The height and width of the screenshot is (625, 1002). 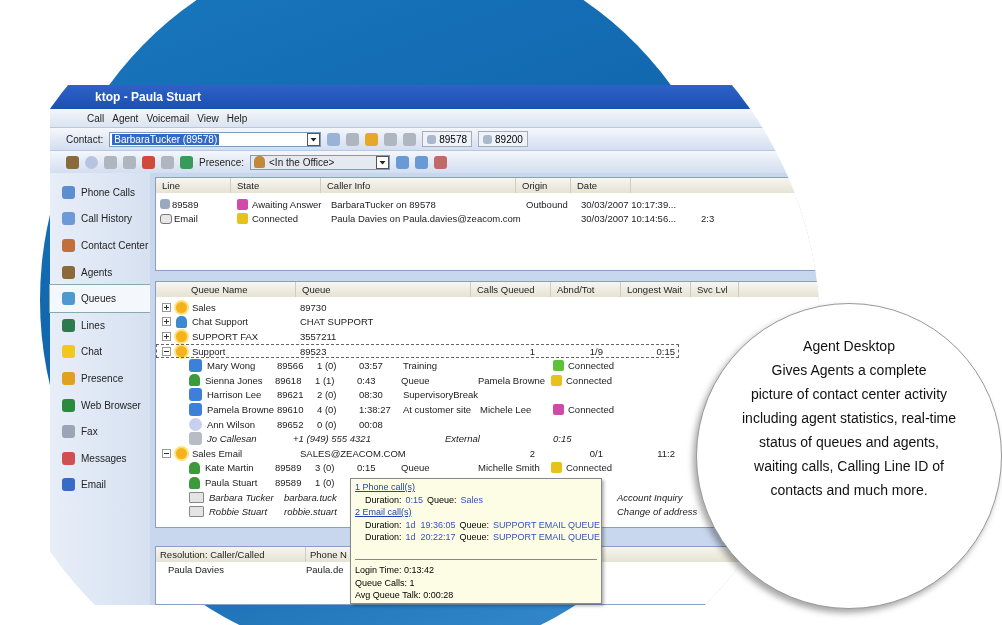 What do you see at coordinates (100, 298) in the screenshot?
I see `sidebar-item: Queues` at bounding box center [100, 298].